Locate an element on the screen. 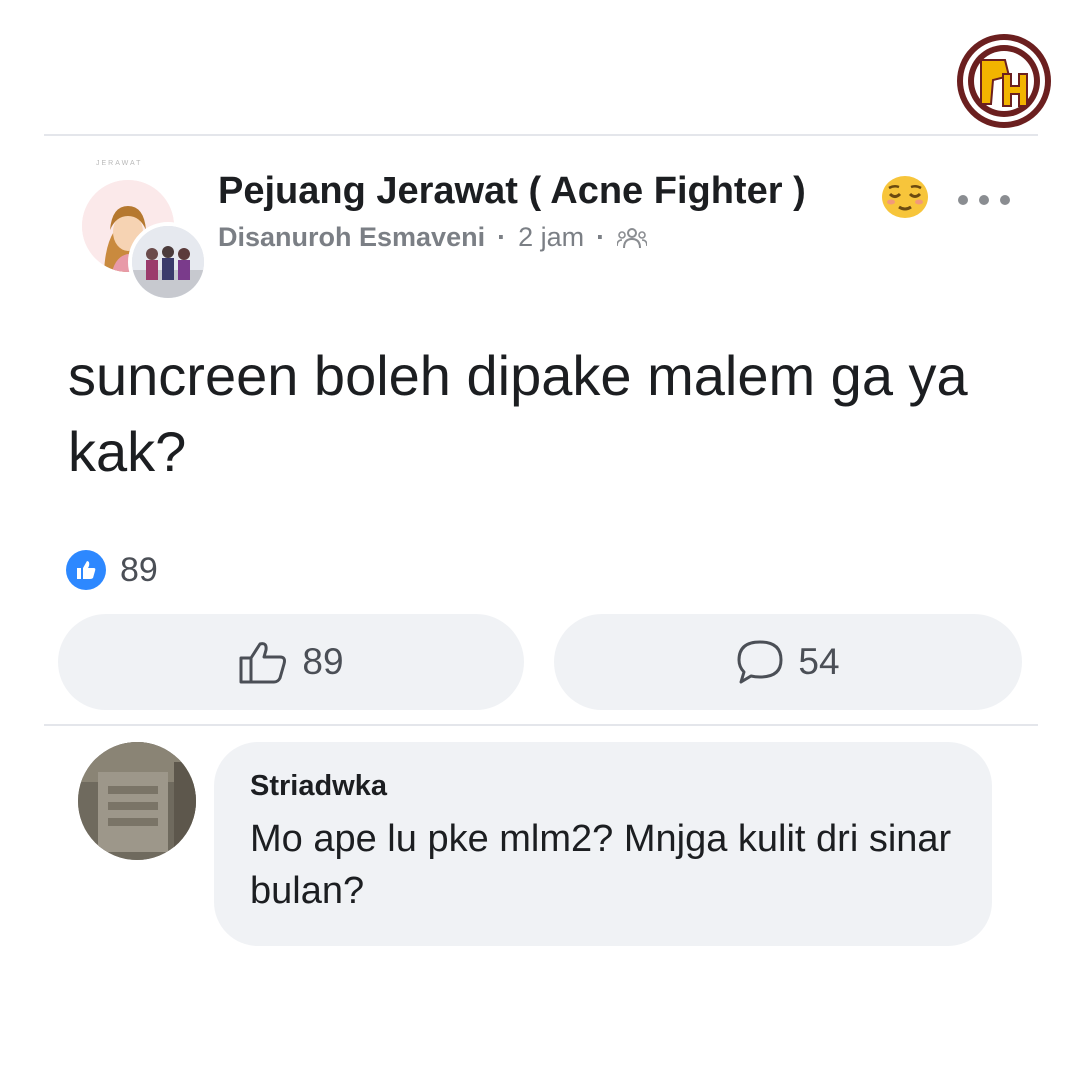 The width and height of the screenshot is (1080, 1080). top-divider is located at coordinates (541, 135).